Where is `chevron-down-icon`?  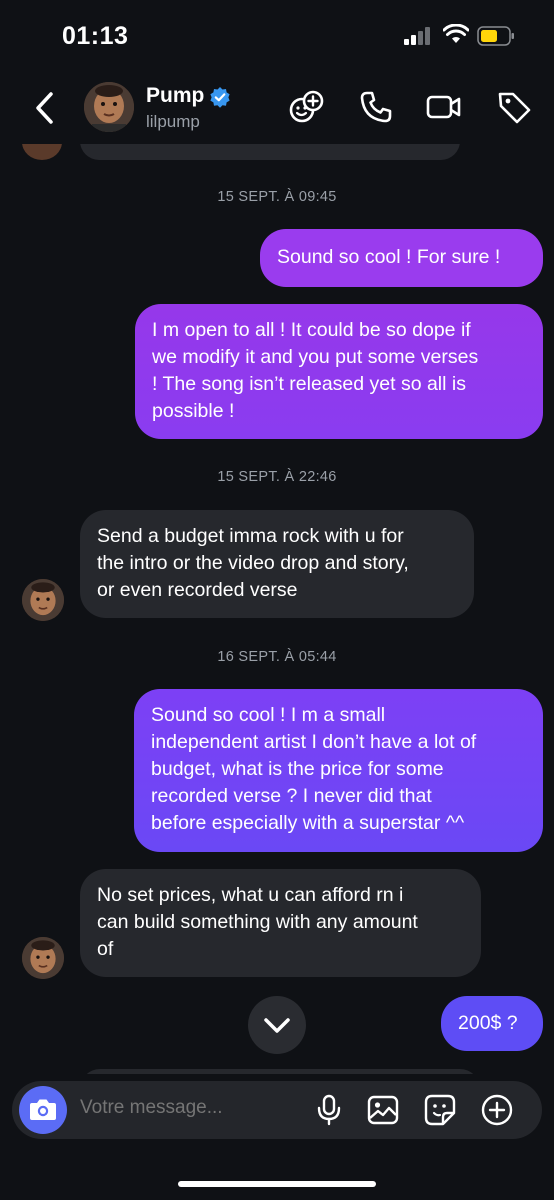 chevron-down-icon is located at coordinates (277, 1025).